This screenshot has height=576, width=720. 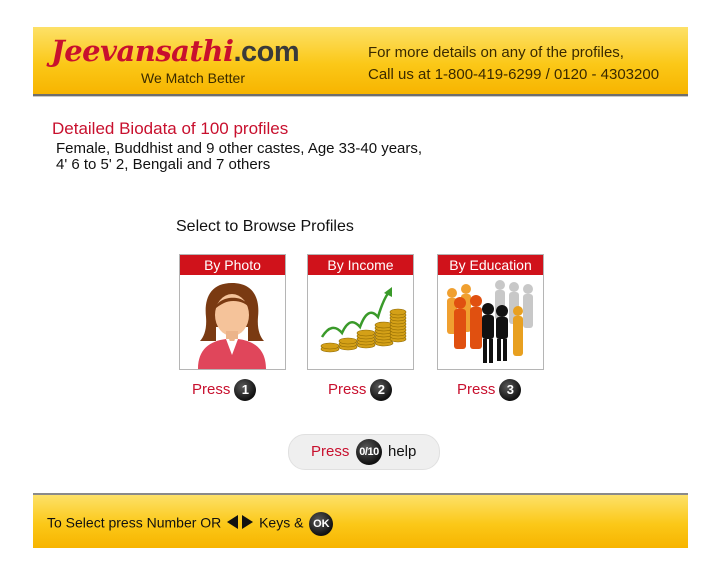 What do you see at coordinates (266, 52) in the screenshot?
I see `logo-suffix: .com` at bounding box center [266, 52].